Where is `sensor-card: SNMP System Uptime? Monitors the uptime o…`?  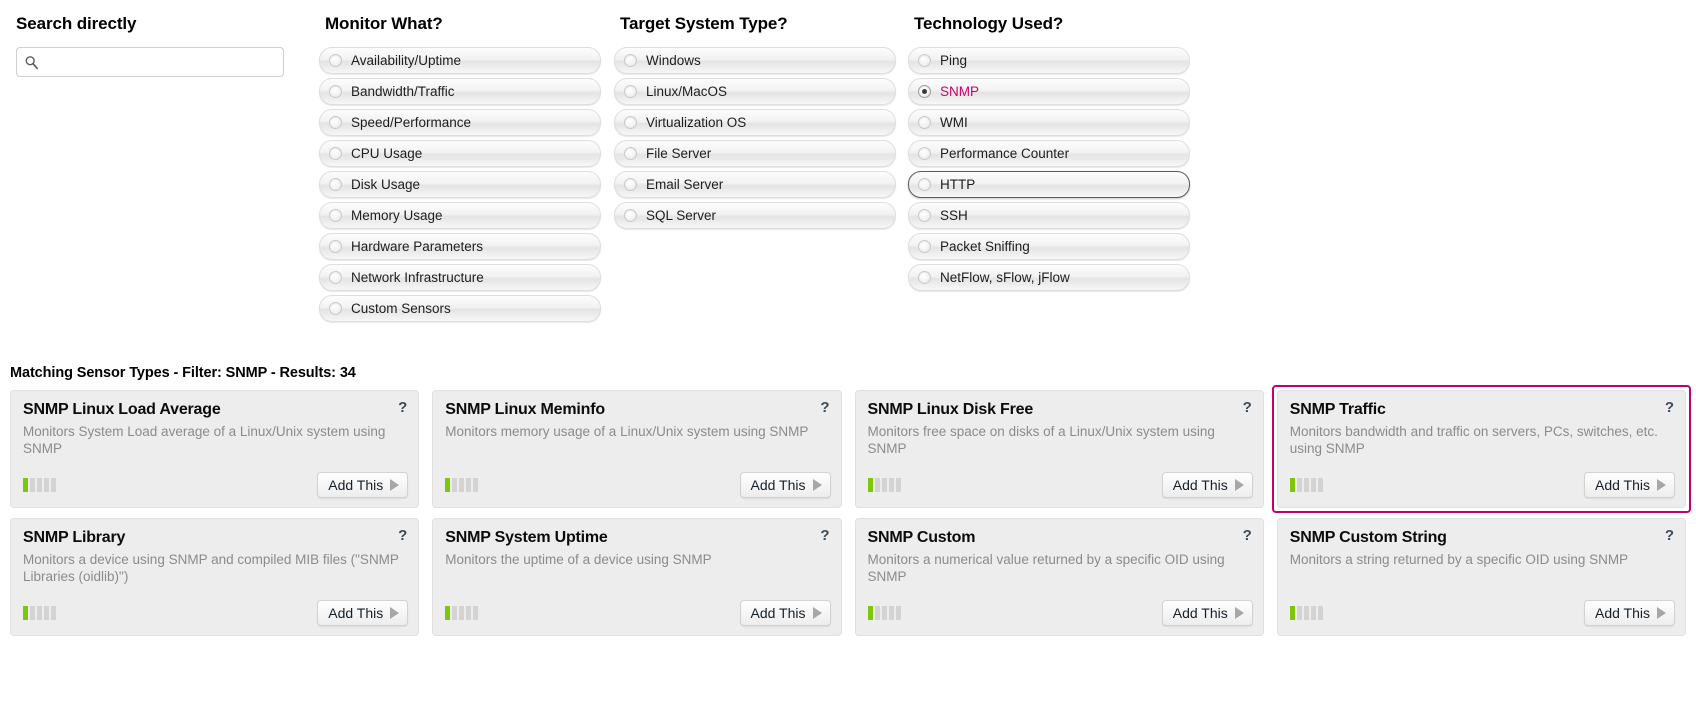 sensor-card: SNMP System Uptime? Monitors the uptime o… is located at coordinates (637, 577).